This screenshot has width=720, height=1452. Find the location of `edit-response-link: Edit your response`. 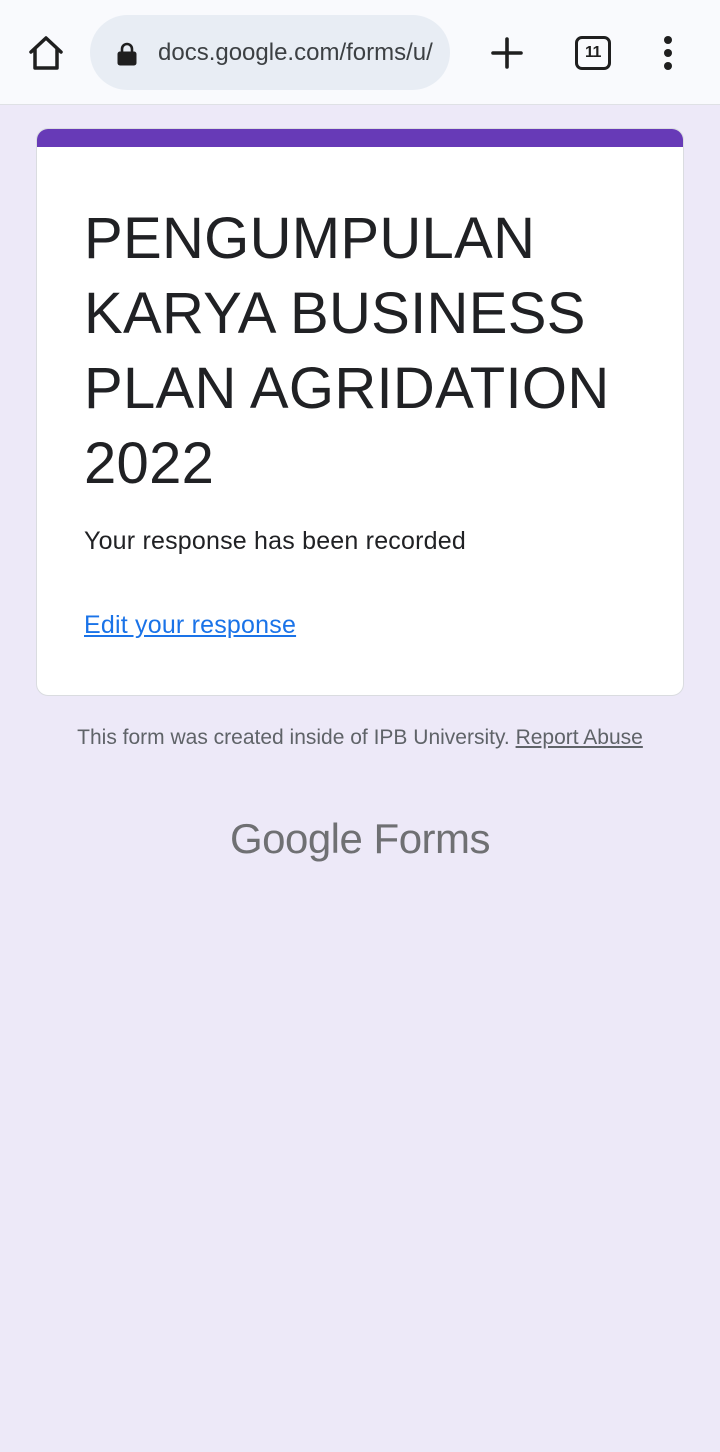

edit-response-link: Edit your response is located at coordinates (190, 625).